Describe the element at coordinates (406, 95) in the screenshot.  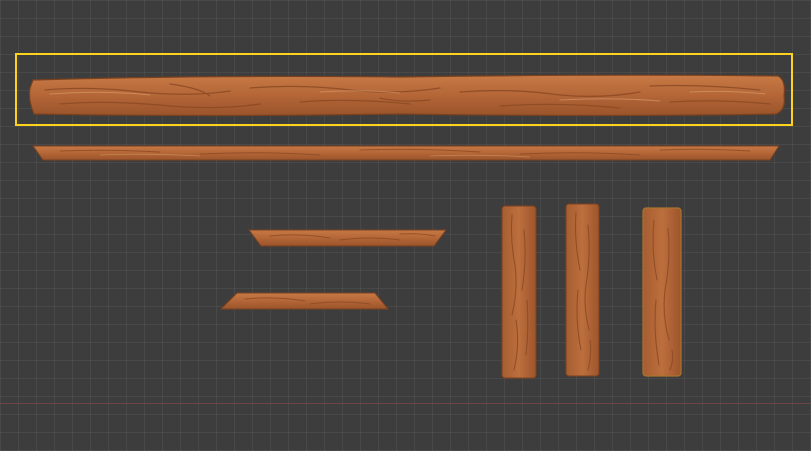
I see `plank-long-thick` at that location.